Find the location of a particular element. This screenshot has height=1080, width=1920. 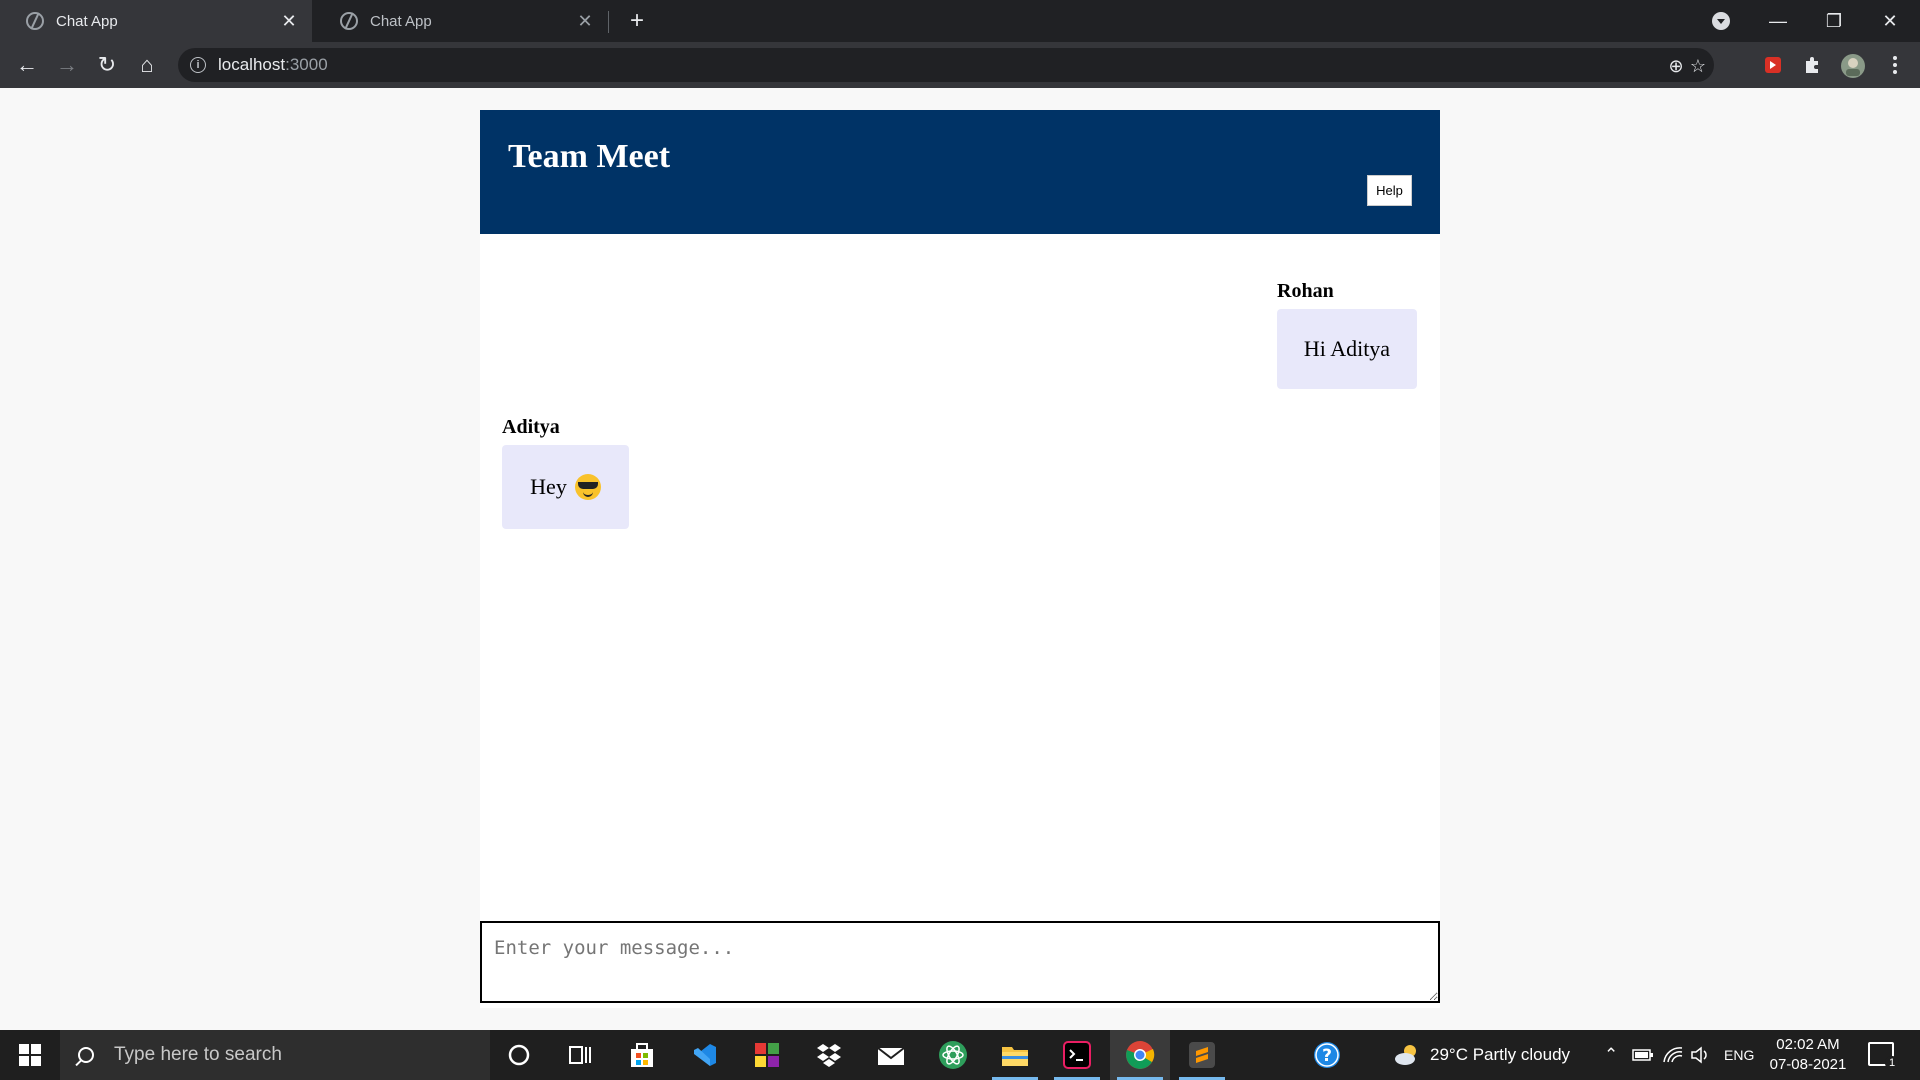

close-window-button: ✕ is located at coordinates (1890, 21).